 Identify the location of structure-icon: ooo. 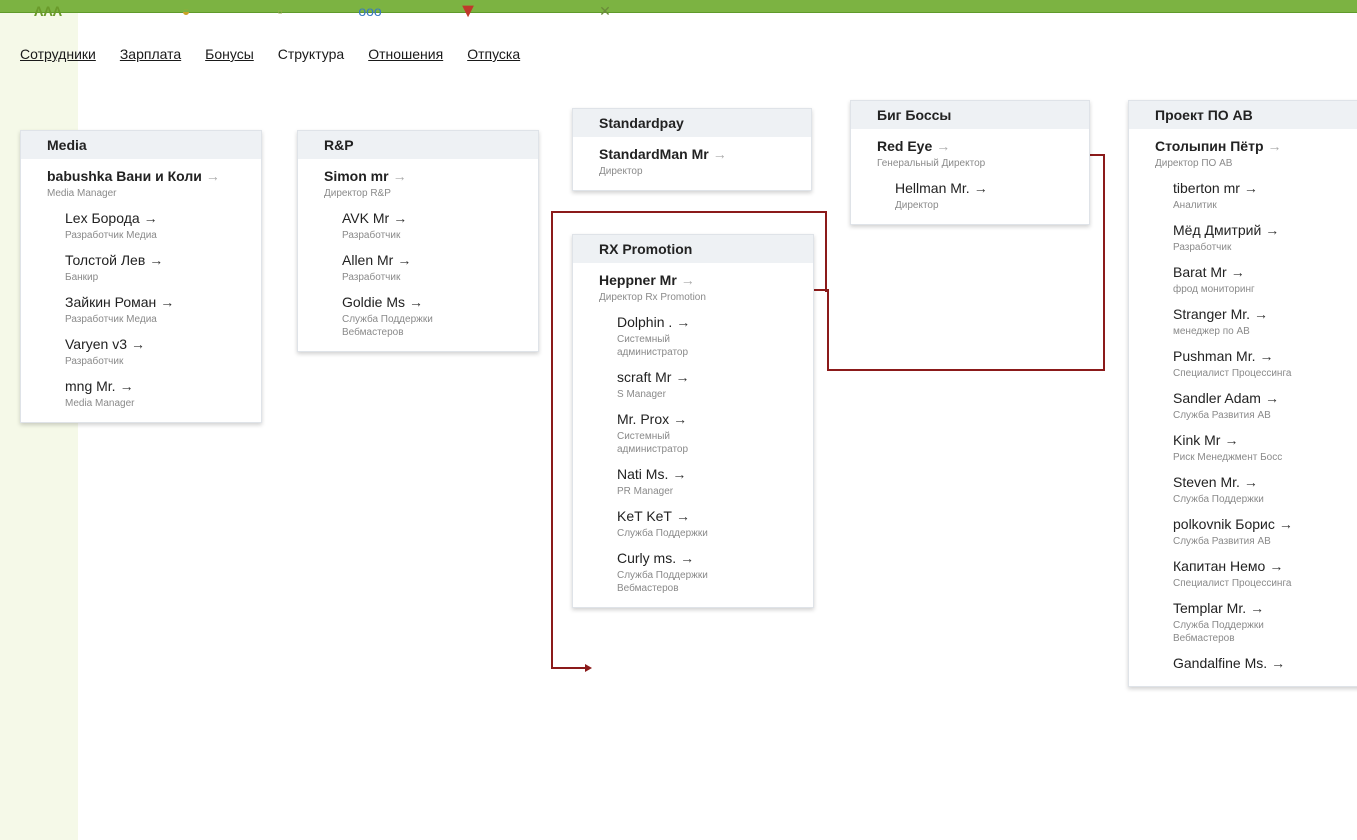
(370, 11).